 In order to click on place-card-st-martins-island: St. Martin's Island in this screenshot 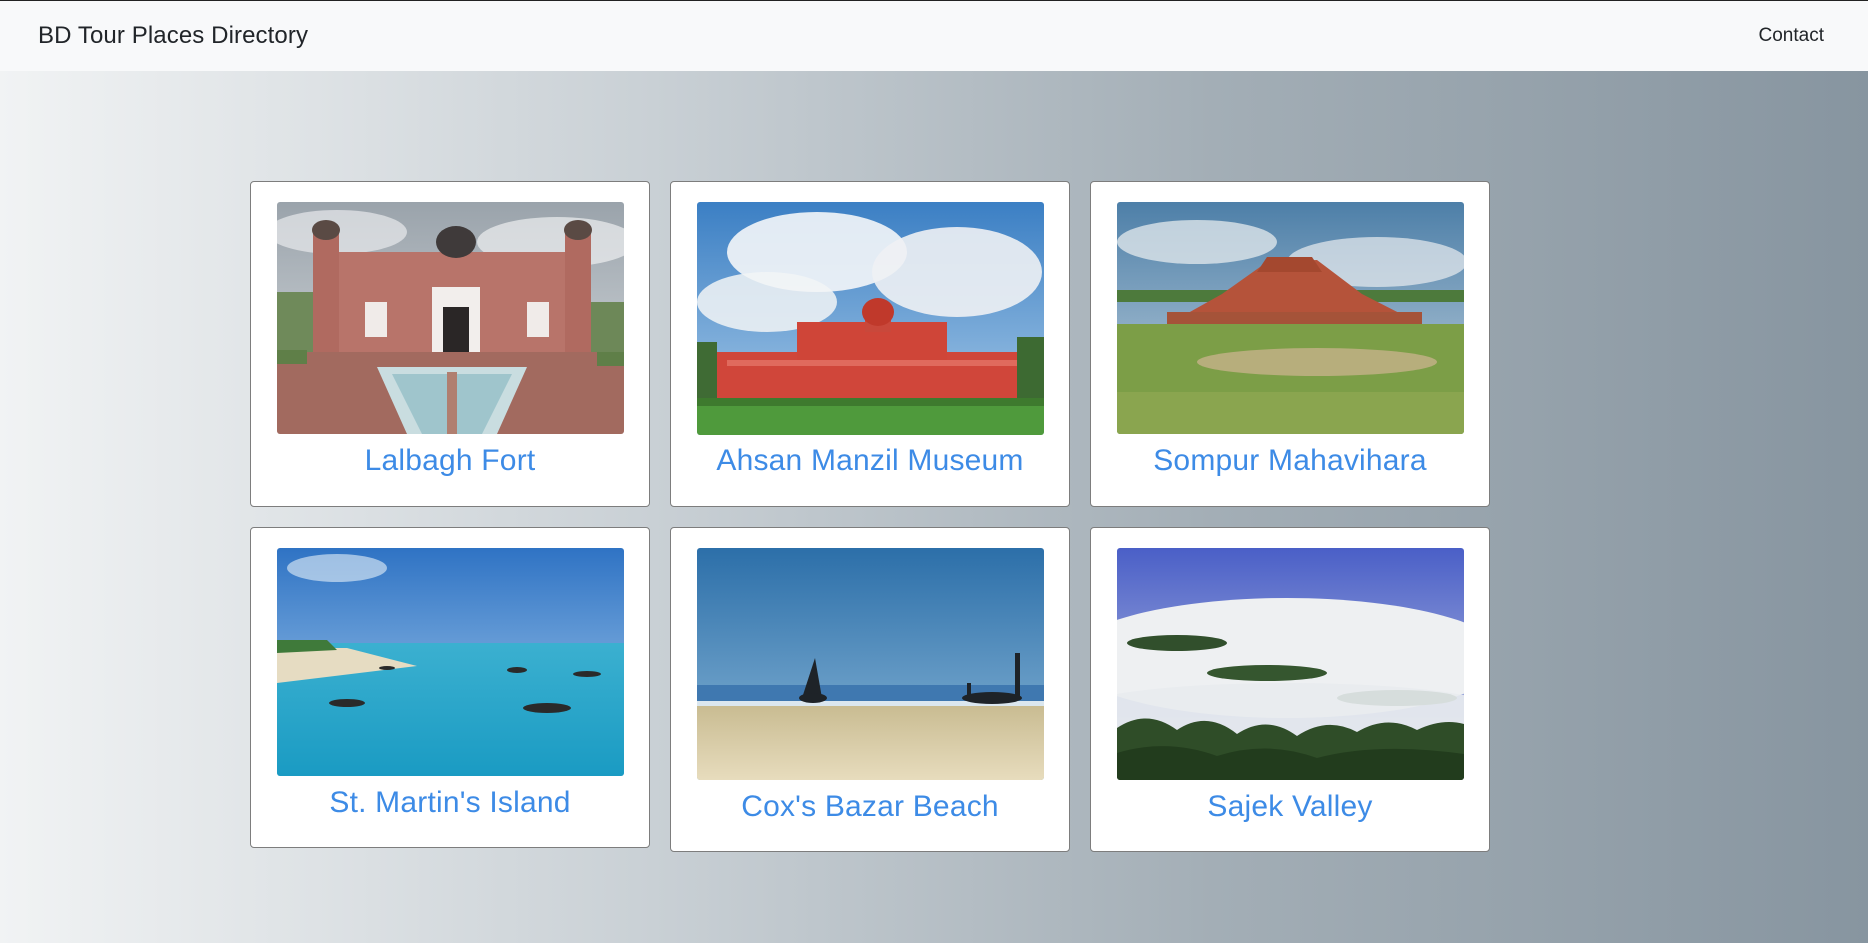, I will do `click(450, 687)`.